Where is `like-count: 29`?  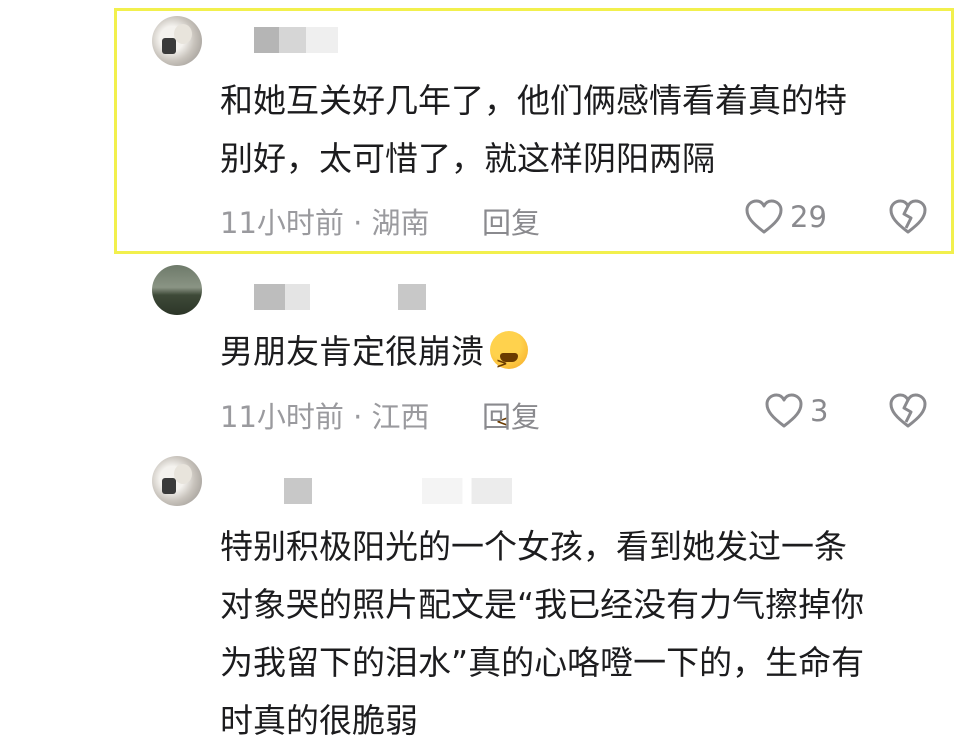
like-count: 29 is located at coordinates (808, 217).